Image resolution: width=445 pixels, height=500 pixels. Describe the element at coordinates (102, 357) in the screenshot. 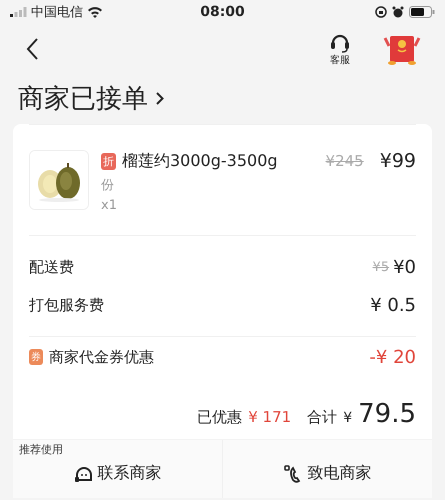

I see `discount-label: 商家代金券优惠` at that location.